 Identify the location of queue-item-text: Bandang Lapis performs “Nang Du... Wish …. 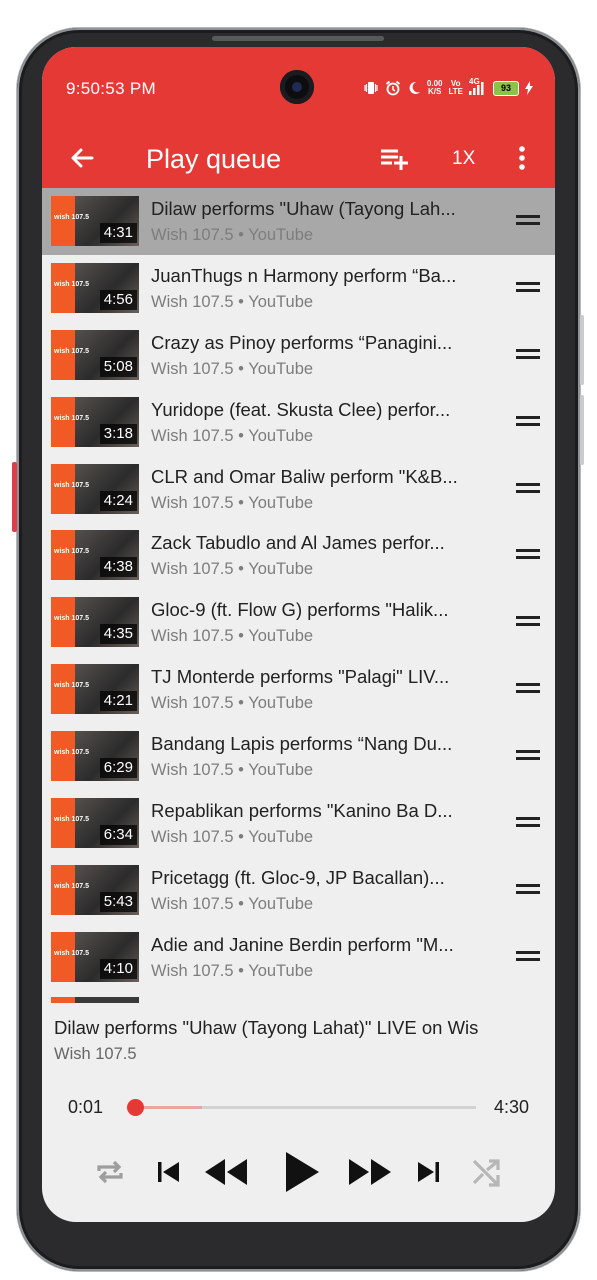
(328, 756).